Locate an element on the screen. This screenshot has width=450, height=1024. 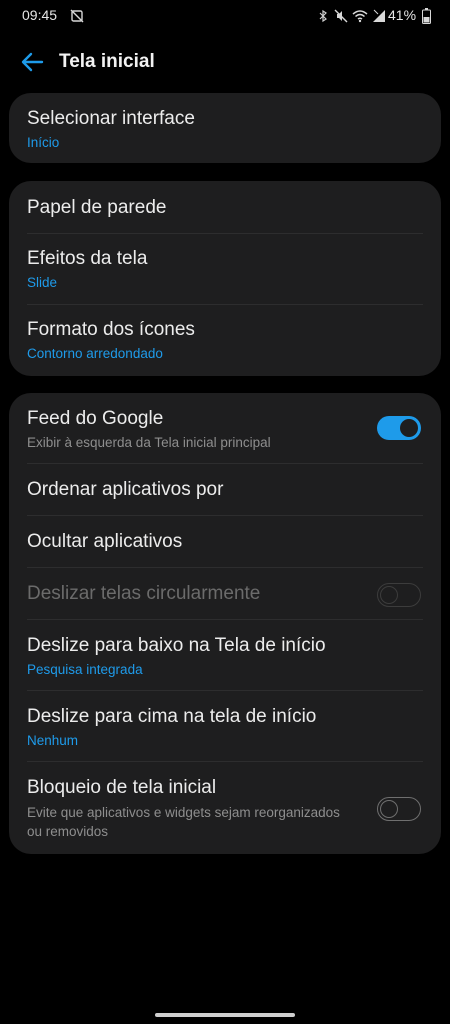
item-title: Selecionar interface is located at coordinates (111, 118).